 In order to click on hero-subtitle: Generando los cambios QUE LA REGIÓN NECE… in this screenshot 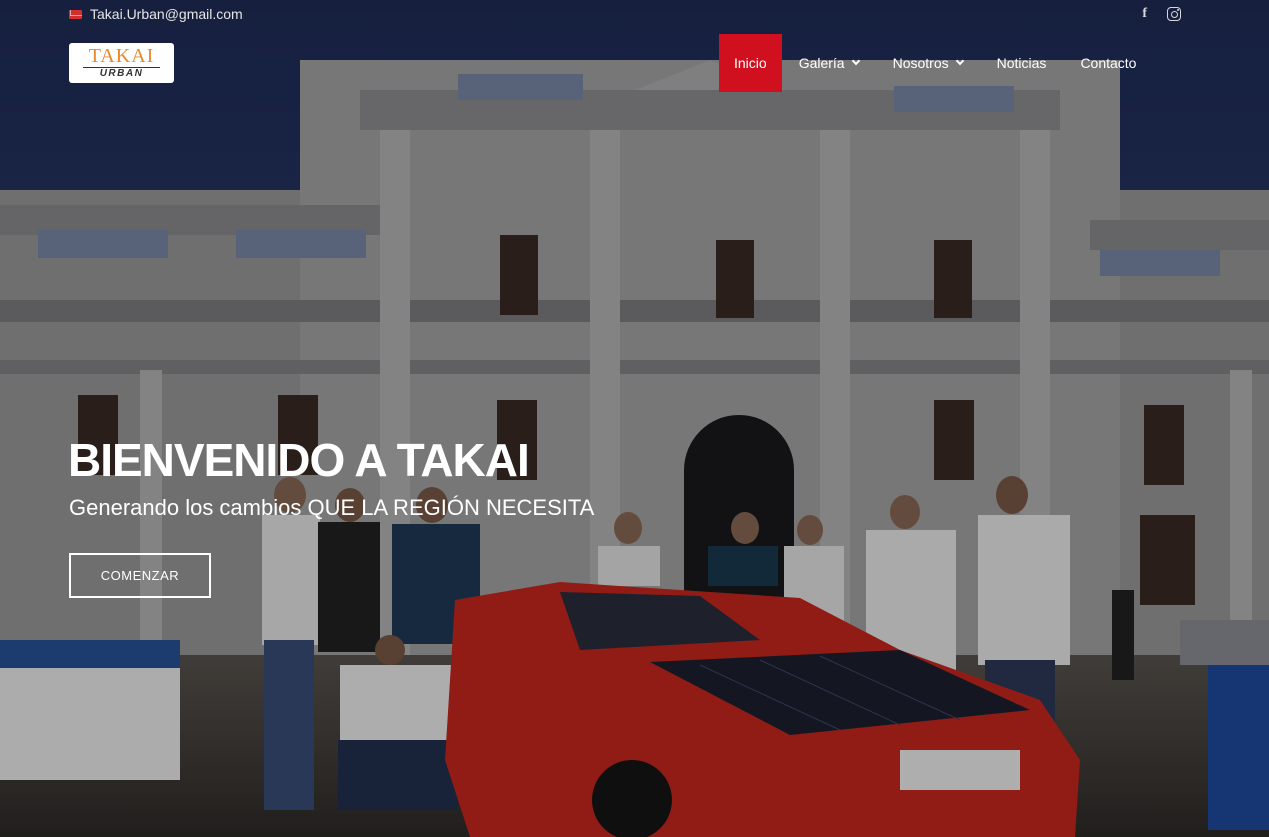, I will do `click(332, 507)`.